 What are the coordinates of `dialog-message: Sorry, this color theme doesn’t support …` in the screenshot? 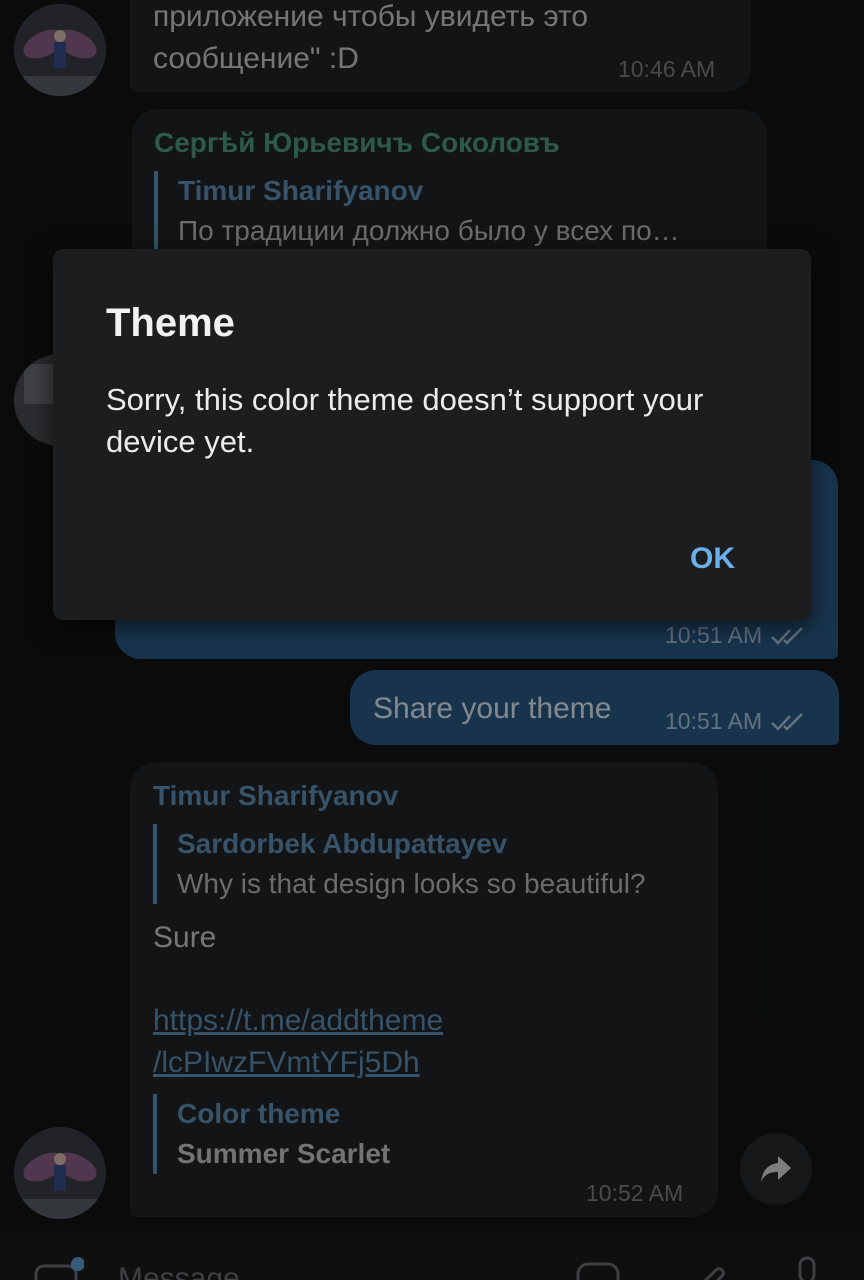 It's located at (405, 420).